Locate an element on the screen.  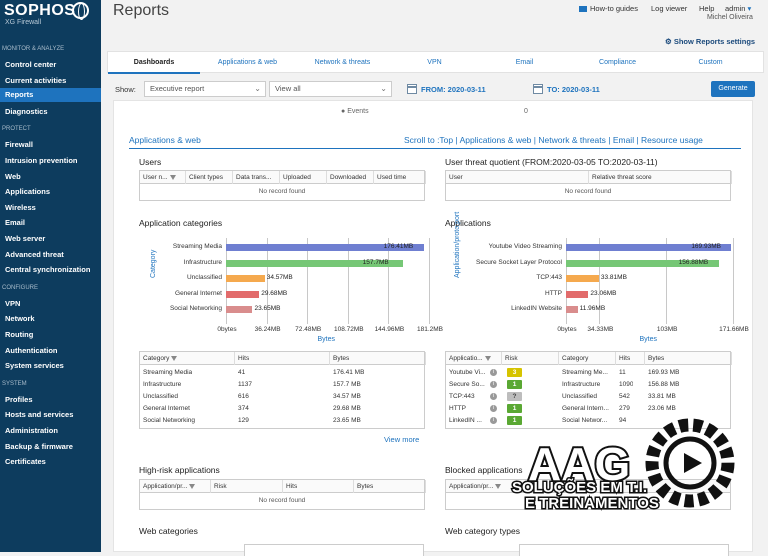
webcattypes-table is located at coordinates (624, 550).